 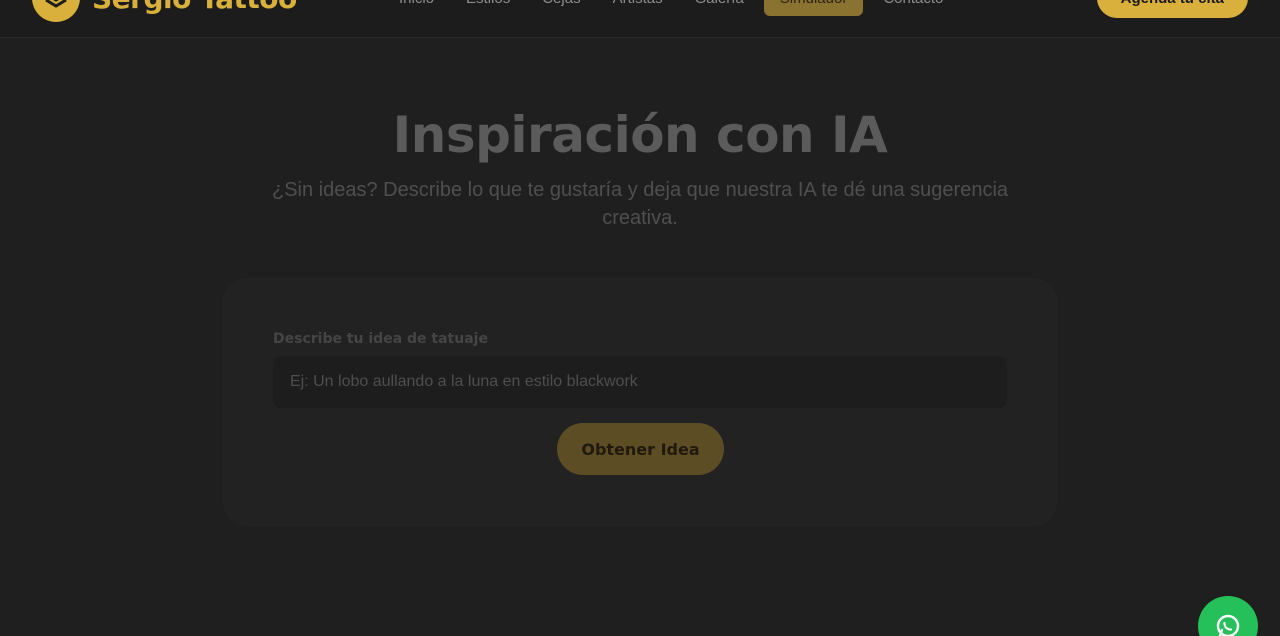 I want to click on page-title: Inspiración con IA, so click(x=640, y=135).